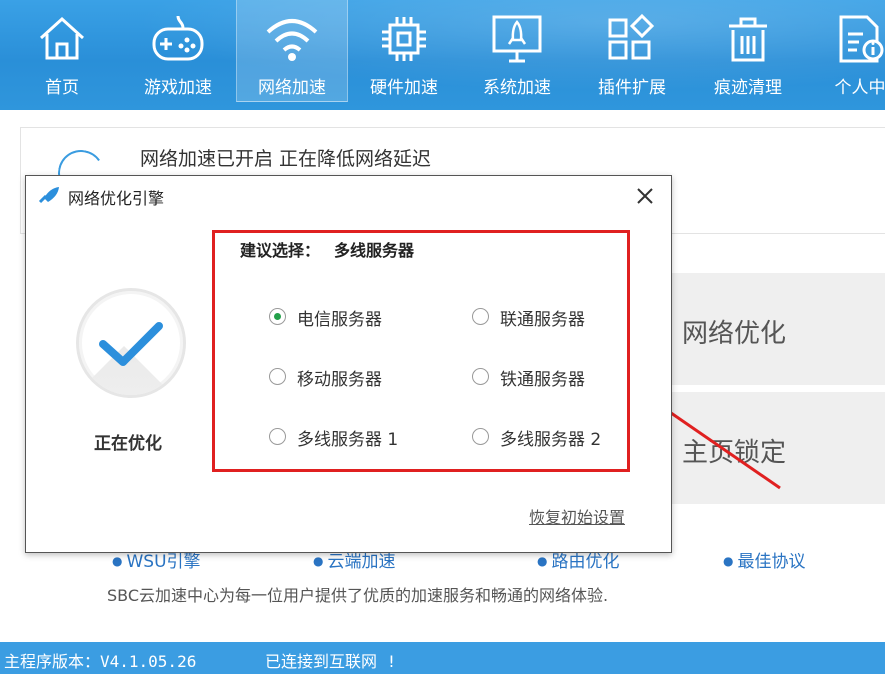  What do you see at coordinates (632, 88) in the screenshot?
I see `nav-label: 插件扩展` at bounding box center [632, 88].